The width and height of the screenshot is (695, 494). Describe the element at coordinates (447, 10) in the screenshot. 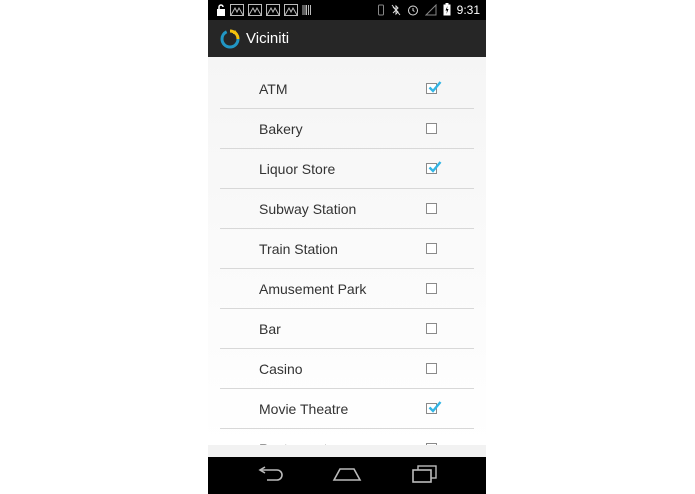

I see `battery-icon` at that location.